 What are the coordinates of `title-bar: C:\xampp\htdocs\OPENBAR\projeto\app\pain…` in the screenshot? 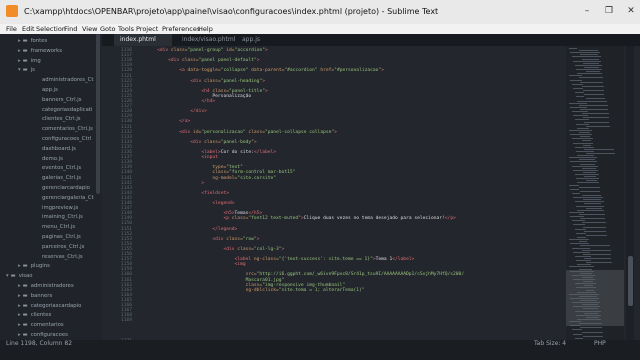 It's located at (320, 12).